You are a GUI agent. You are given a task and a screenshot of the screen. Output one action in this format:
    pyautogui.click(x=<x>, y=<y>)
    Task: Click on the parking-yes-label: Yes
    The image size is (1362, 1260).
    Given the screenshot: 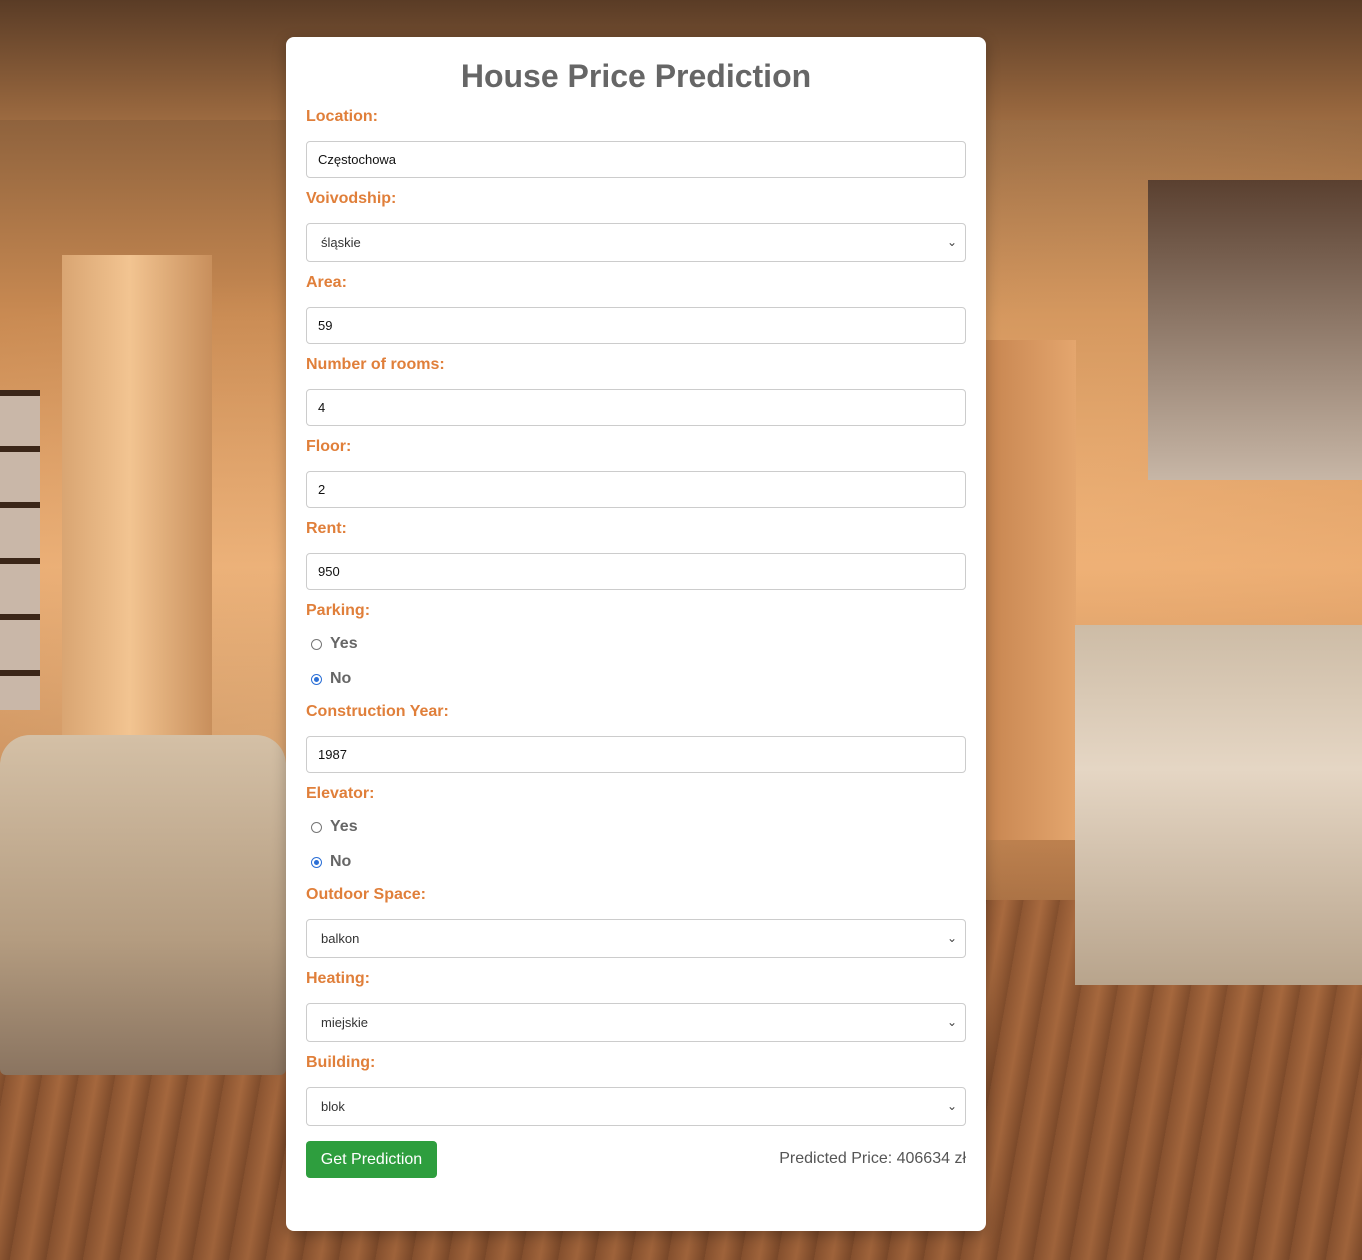 What is the action you would take?
    pyautogui.click(x=344, y=643)
    